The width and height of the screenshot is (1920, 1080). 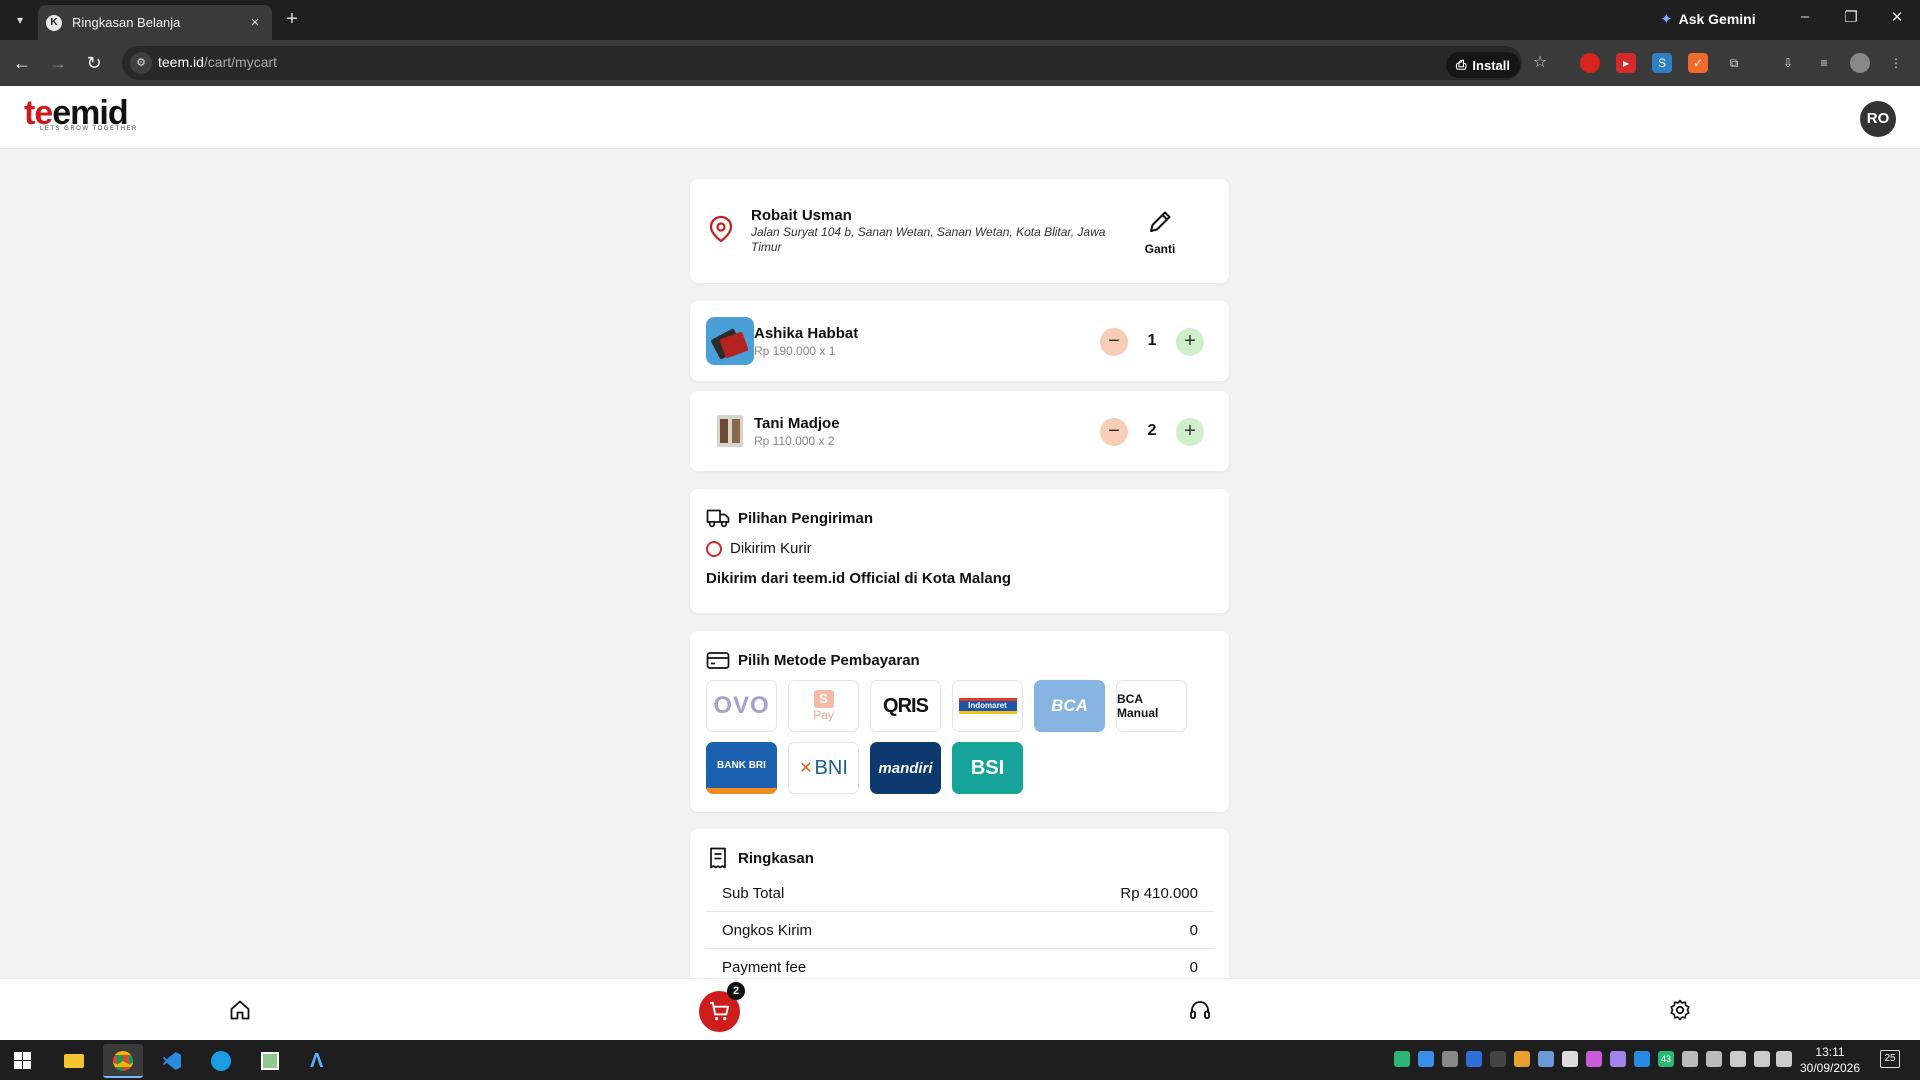 I want to click on teemid-logo: teemid LETS GROW TOGETHER, so click(x=81, y=114).